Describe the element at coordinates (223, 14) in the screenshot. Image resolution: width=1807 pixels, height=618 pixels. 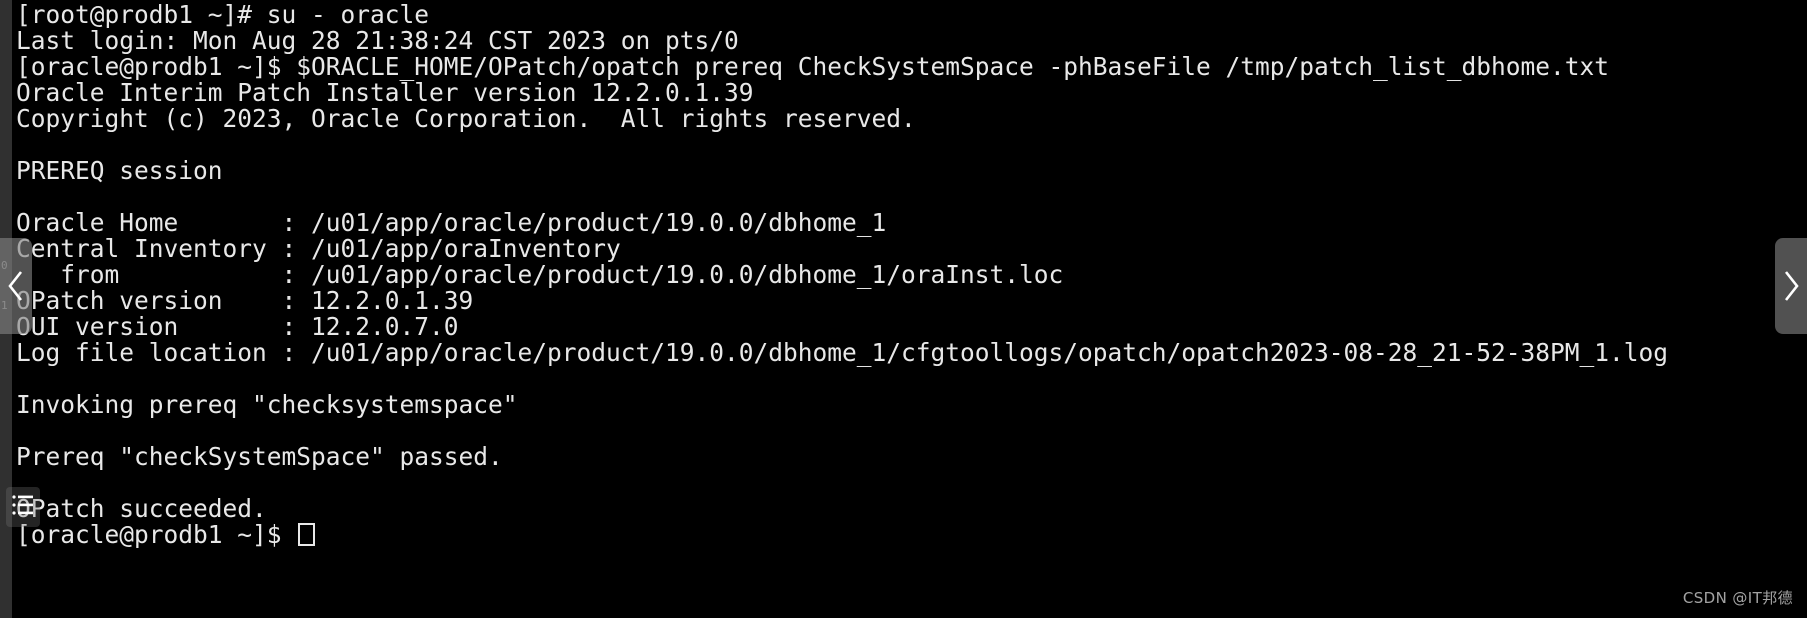
I see `terminal-line: [root@prodb1 ~]# su - oracle` at that location.